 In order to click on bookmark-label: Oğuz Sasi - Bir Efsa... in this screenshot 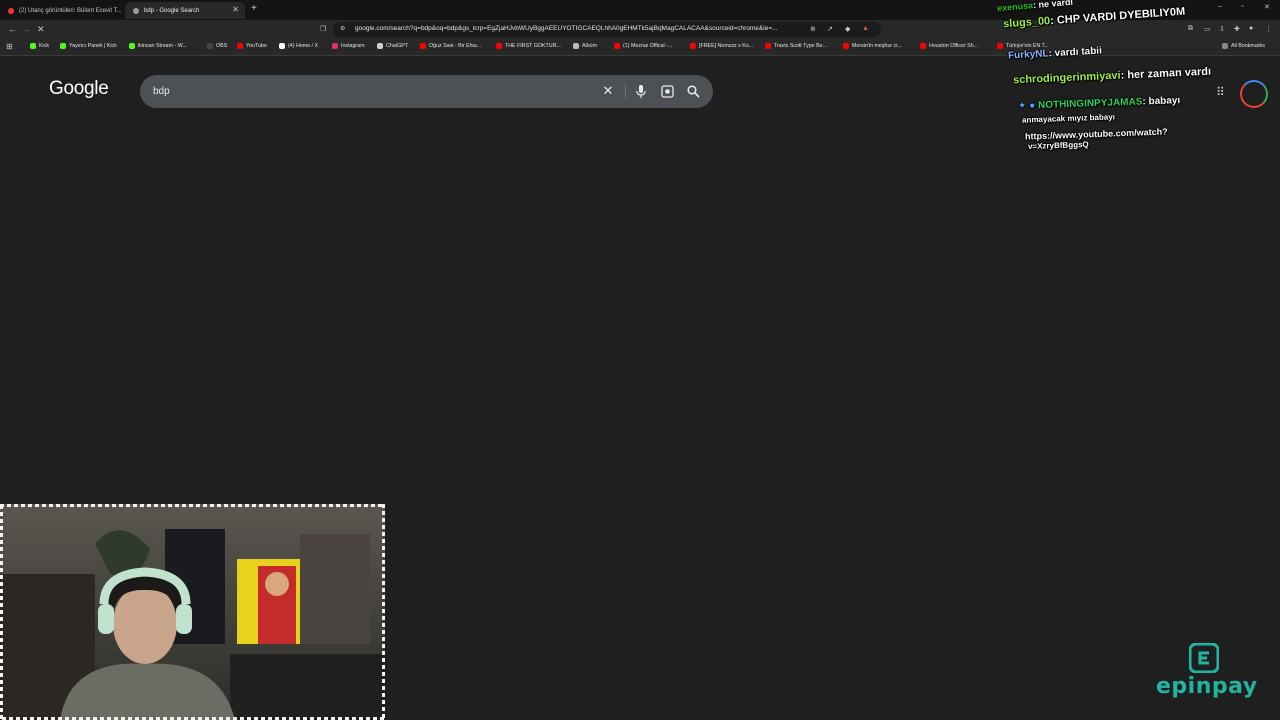, I will do `click(455, 46)`.